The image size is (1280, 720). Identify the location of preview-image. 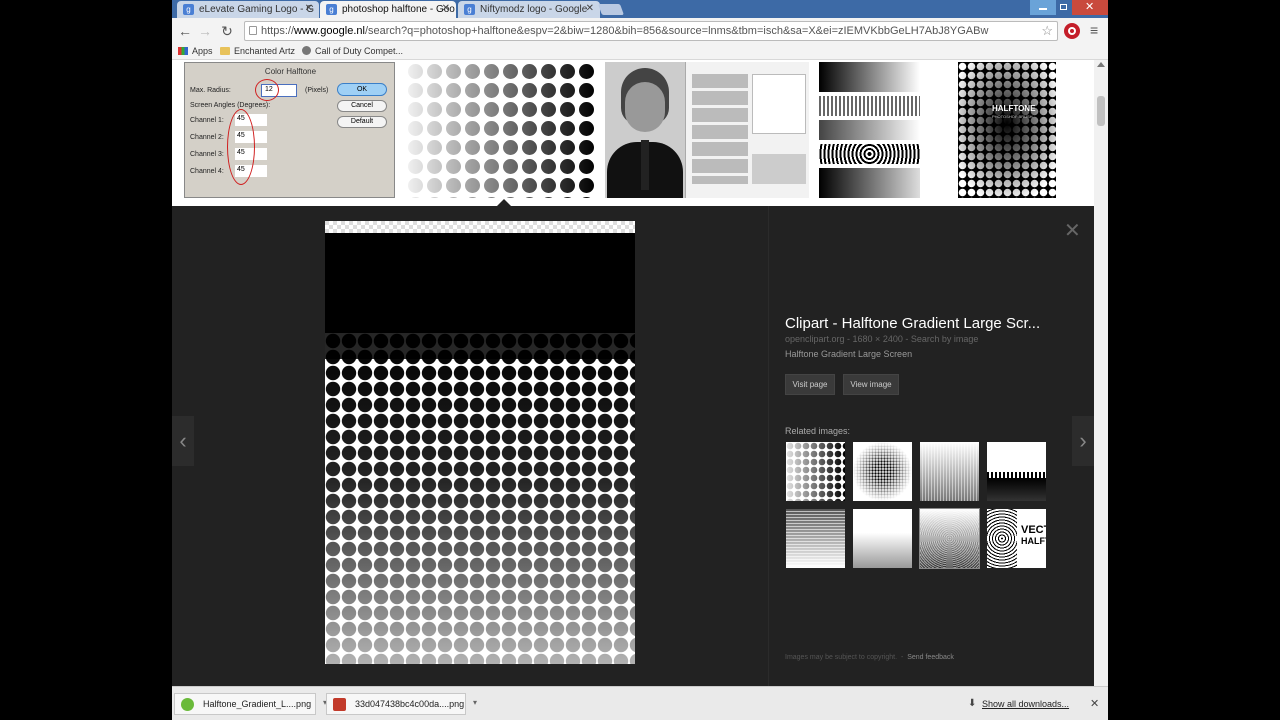
(480, 442).